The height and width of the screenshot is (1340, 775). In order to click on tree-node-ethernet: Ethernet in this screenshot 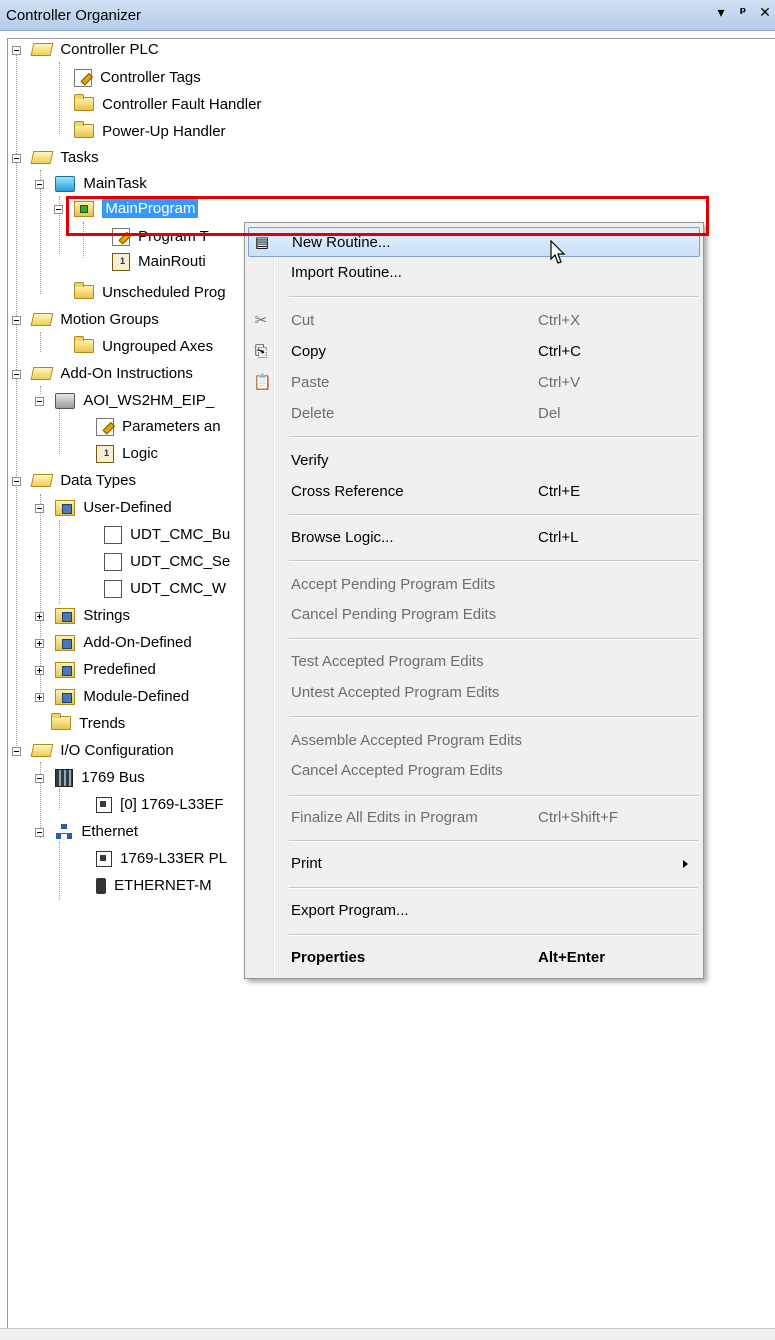, I will do `click(86, 832)`.